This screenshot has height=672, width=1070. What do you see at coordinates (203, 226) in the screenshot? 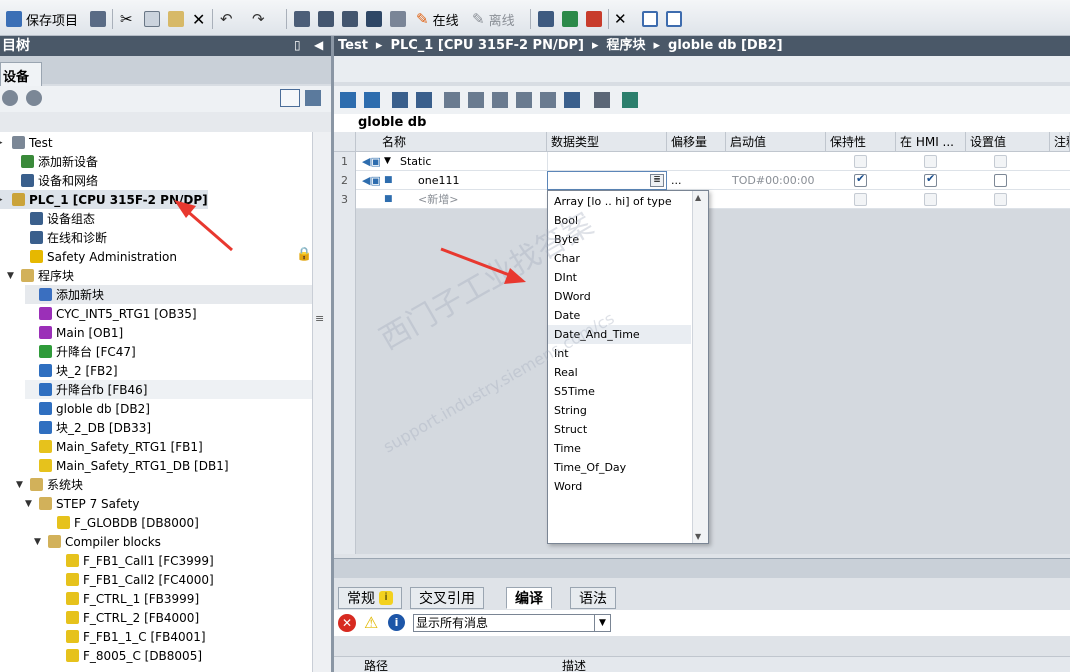
I see `annotation-arrow-tree` at bounding box center [203, 226].